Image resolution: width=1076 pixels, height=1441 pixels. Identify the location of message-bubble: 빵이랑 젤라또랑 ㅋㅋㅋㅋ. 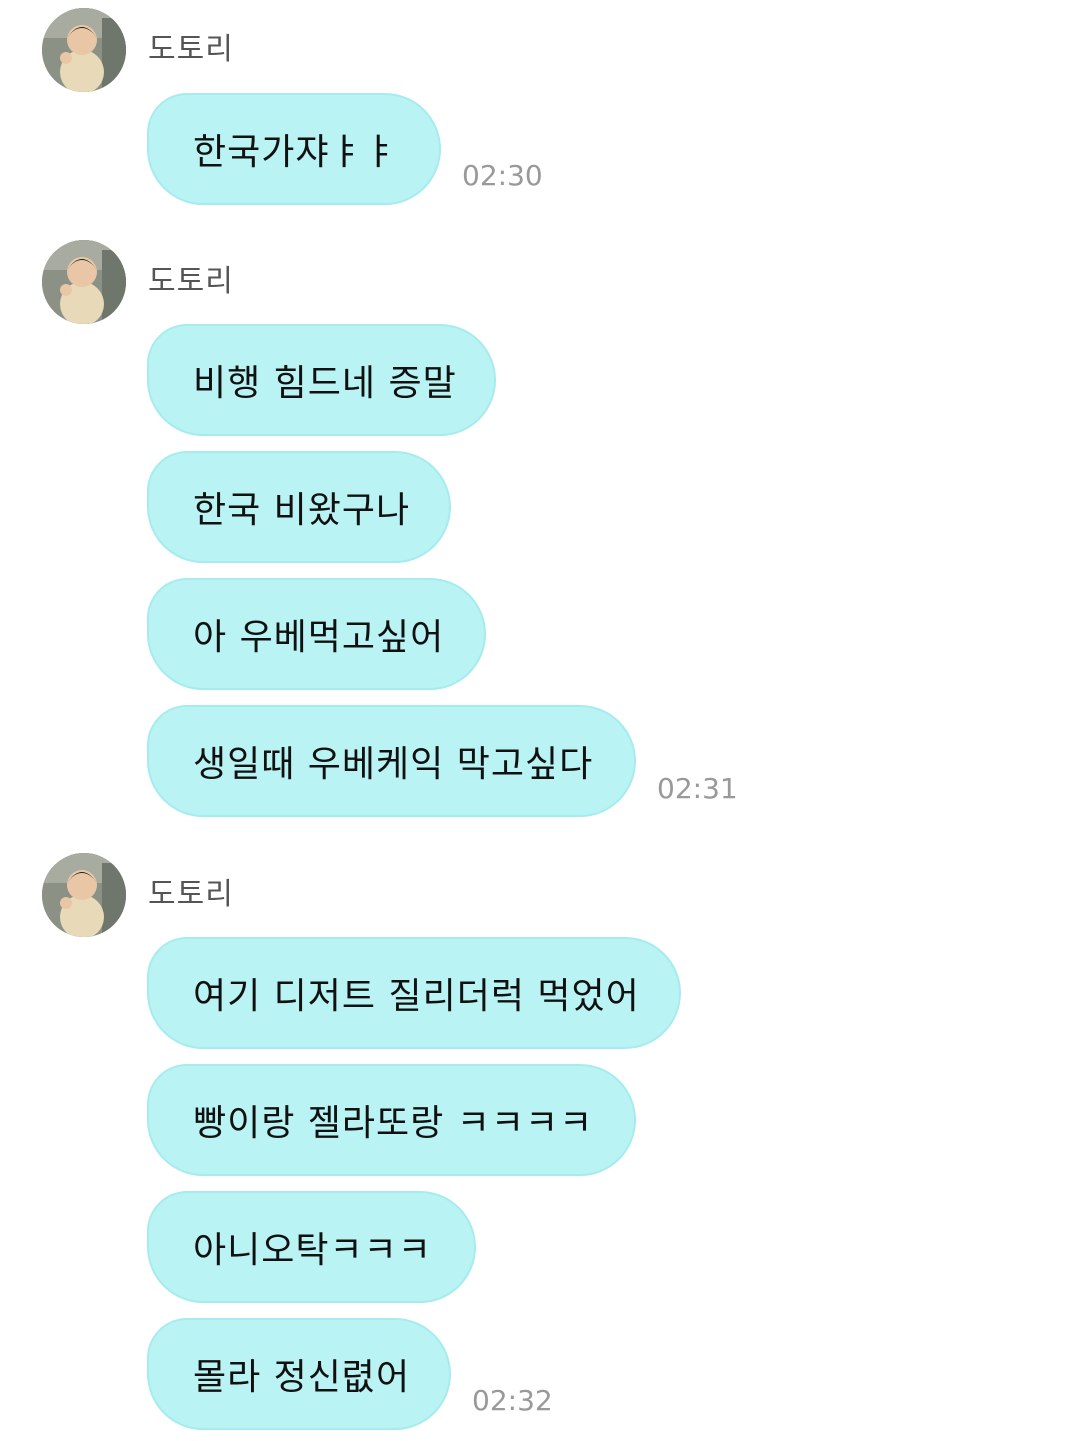
(391, 1120).